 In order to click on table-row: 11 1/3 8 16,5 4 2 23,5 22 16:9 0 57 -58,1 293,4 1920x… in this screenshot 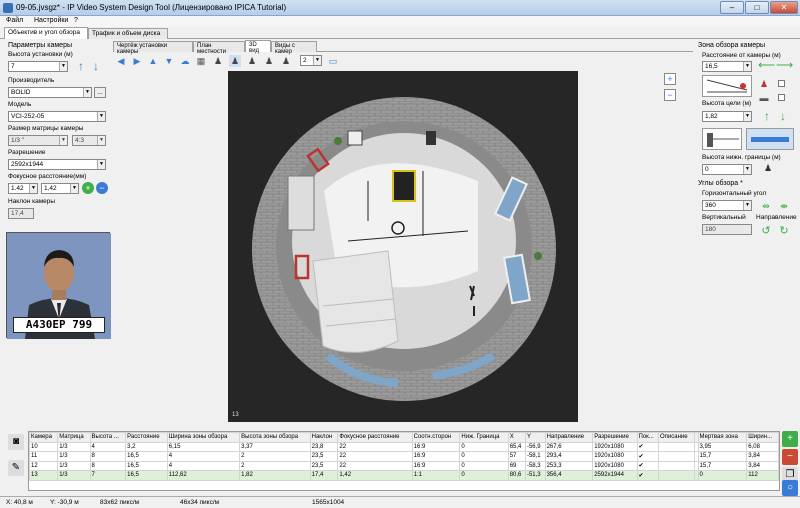, I will do `click(404, 456)`.